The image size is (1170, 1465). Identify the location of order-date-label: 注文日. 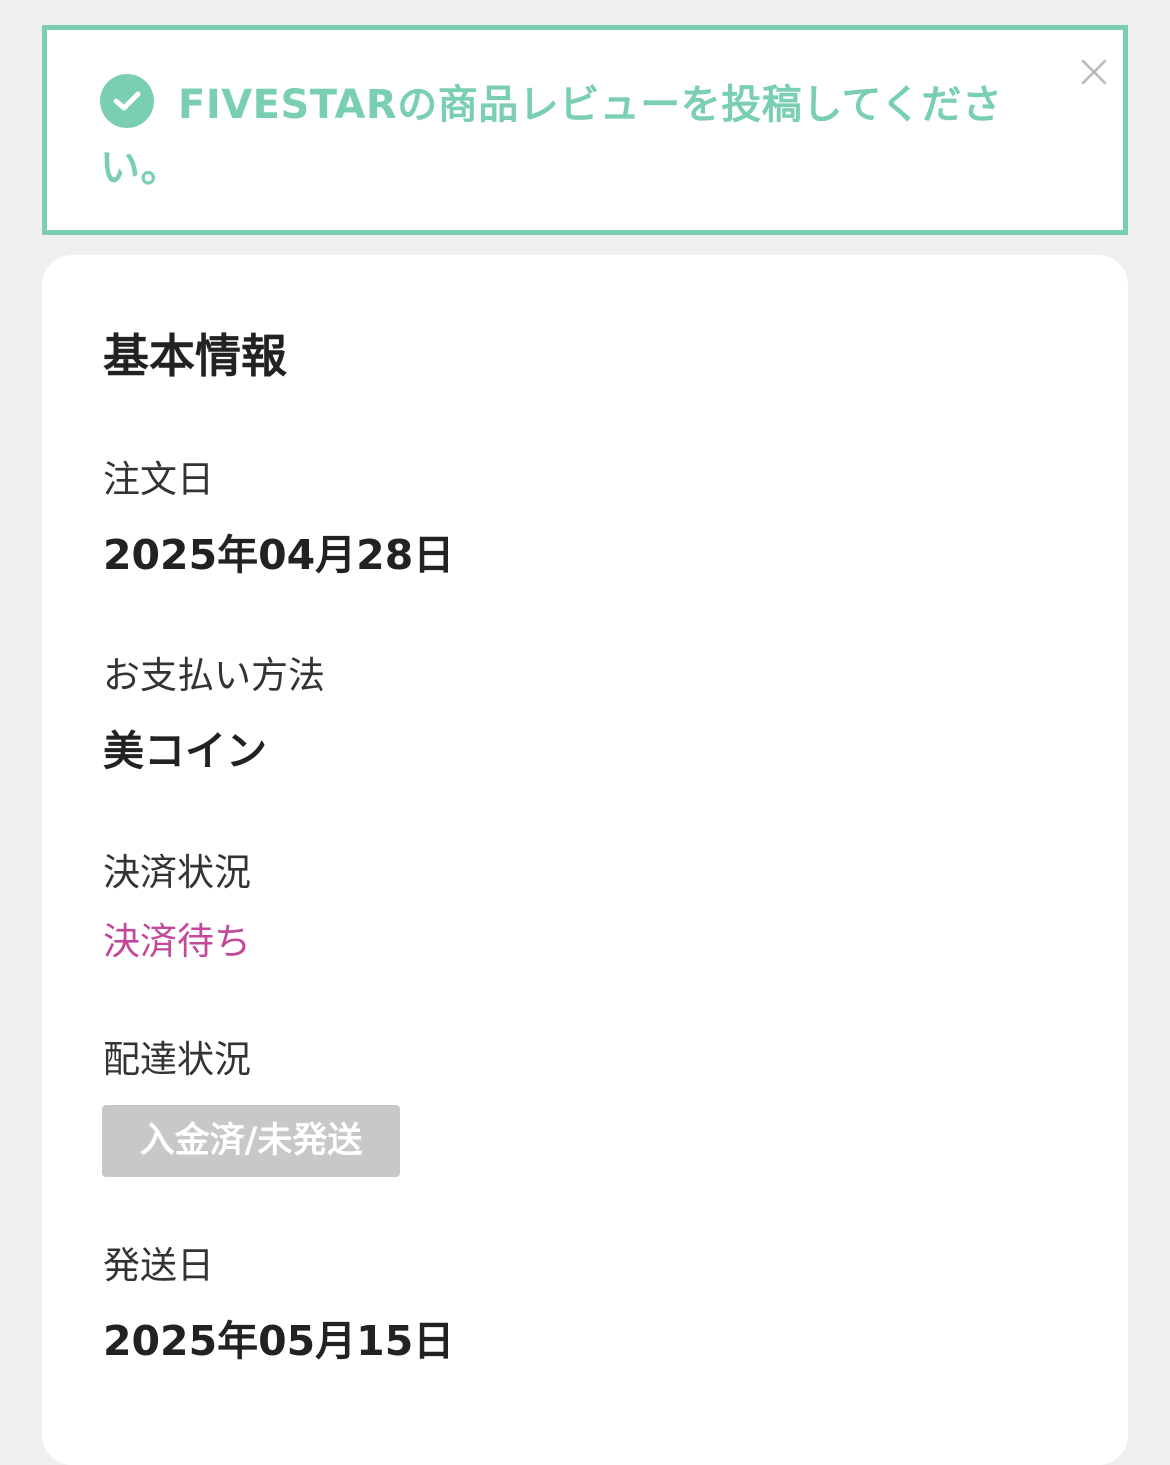
(158, 479).